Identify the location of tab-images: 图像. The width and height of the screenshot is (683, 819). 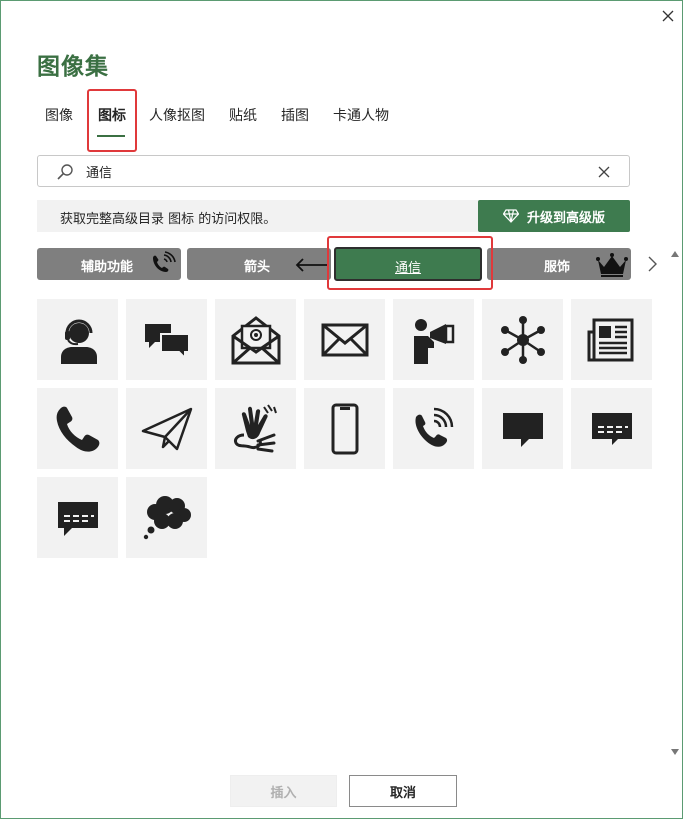
(59, 115).